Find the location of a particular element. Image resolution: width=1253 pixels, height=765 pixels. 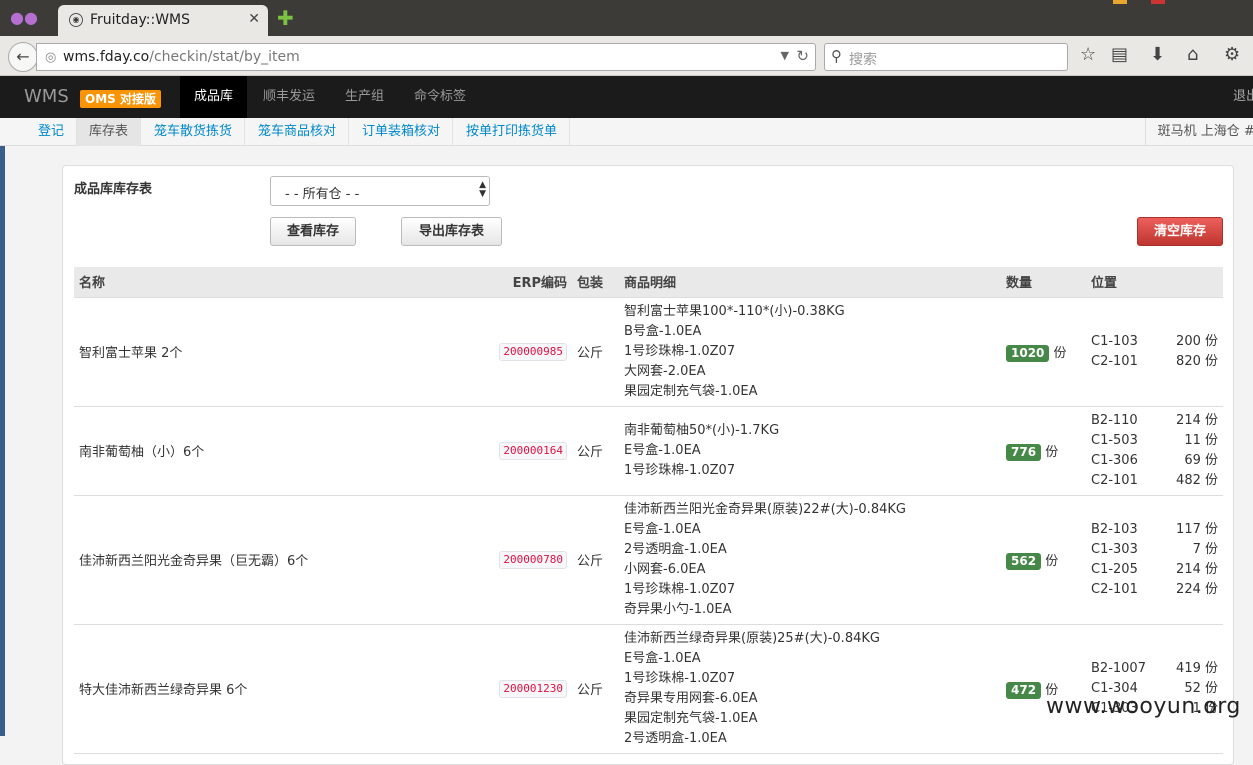

header-erp: ERP编码 is located at coordinates (532, 282).